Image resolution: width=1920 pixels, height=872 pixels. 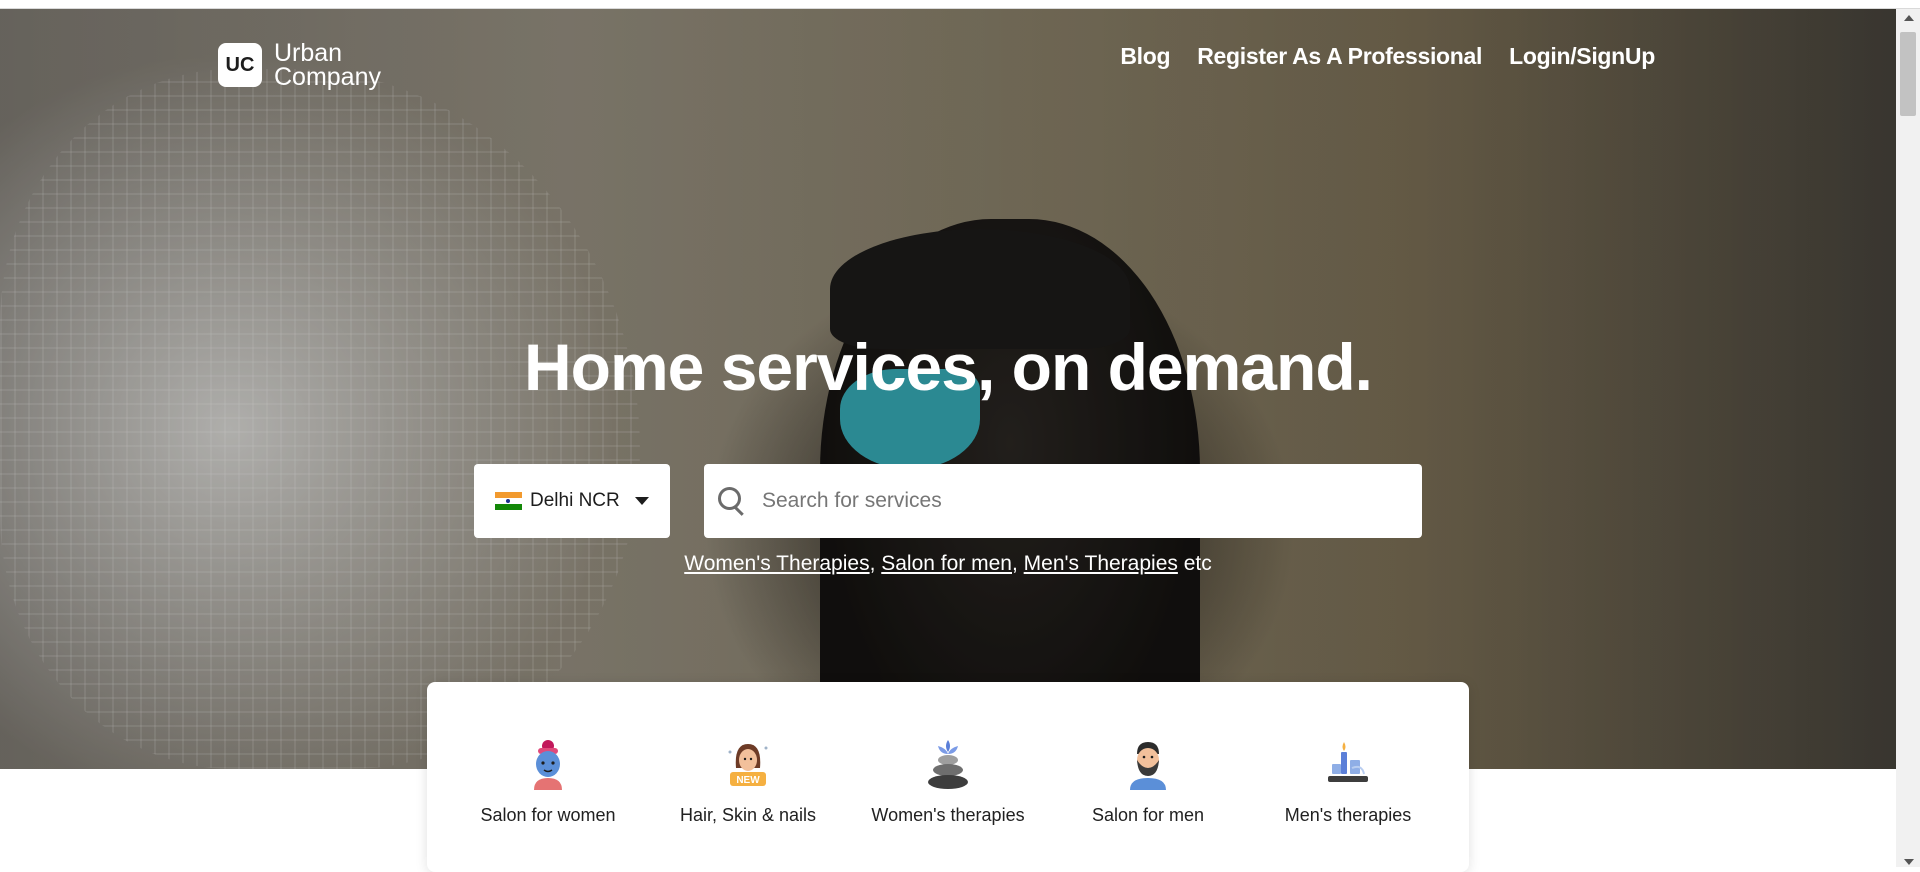 I want to click on nav-register-professional-link: Register As A Professional, so click(x=1339, y=56).